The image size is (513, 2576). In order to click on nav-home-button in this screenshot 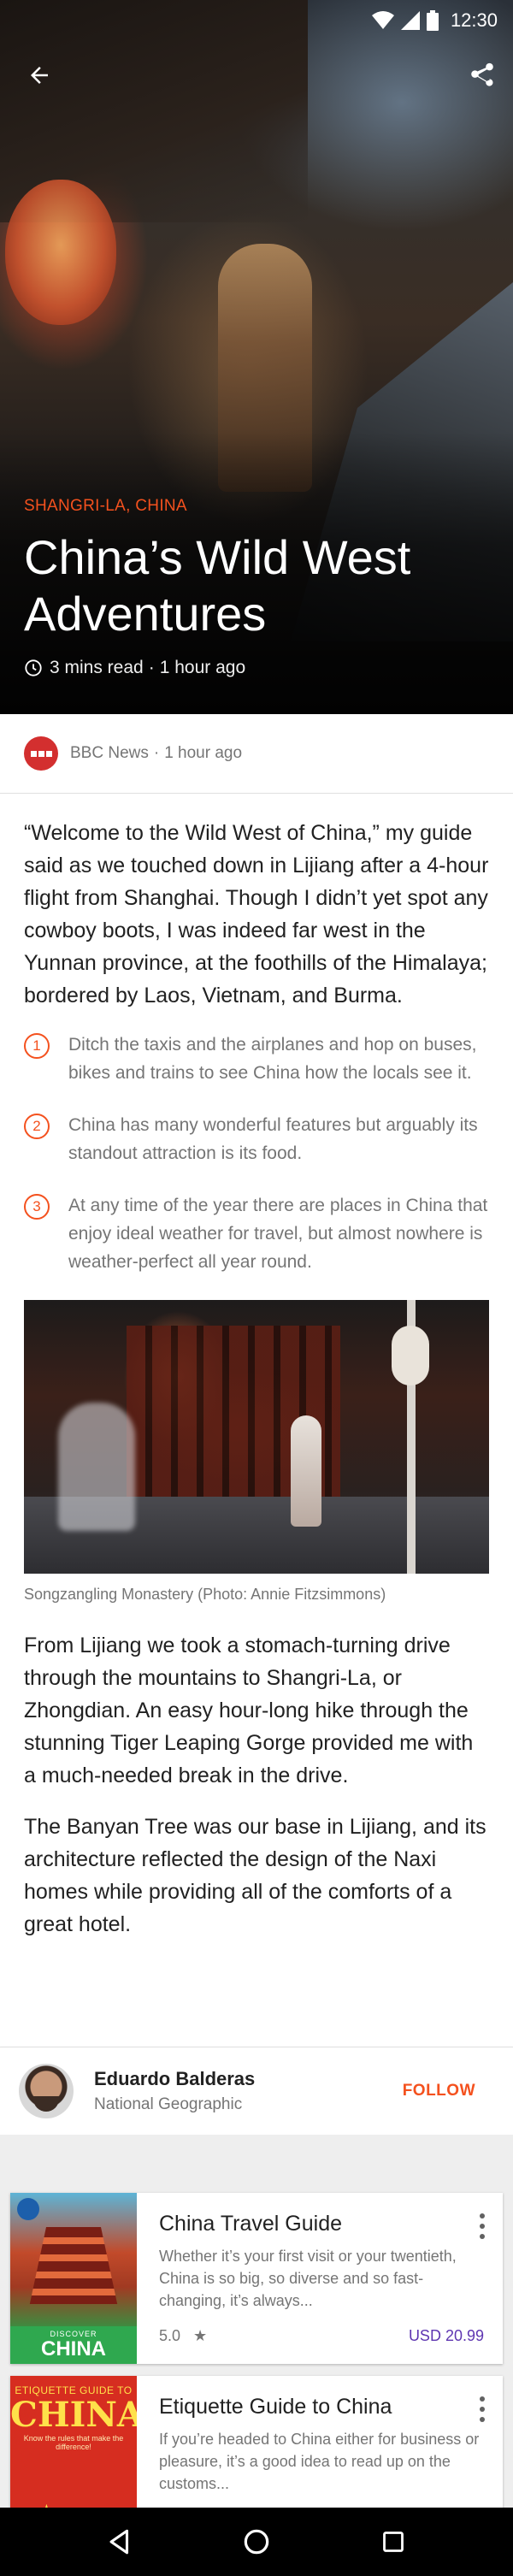, I will do `click(256, 2541)`.